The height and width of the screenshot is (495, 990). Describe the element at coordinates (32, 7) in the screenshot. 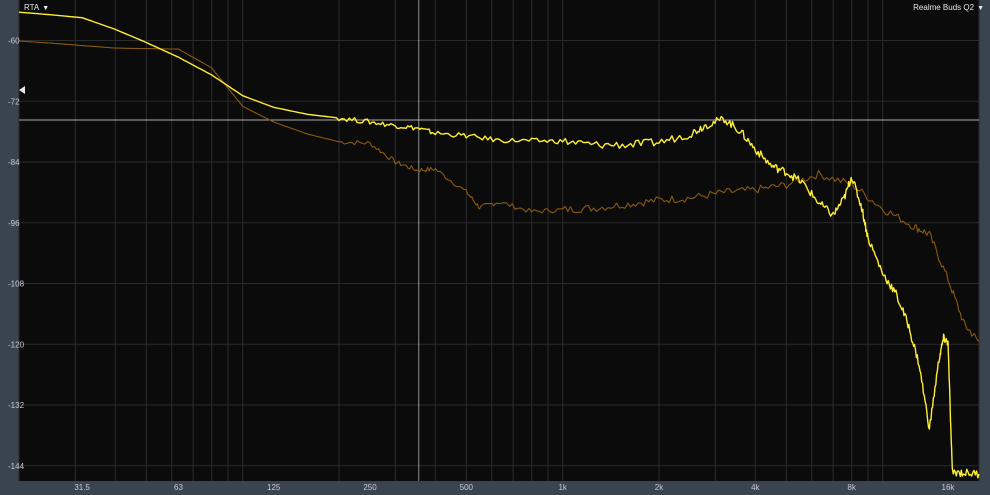

I see `rta-dropdown-label: RTA` at that location.